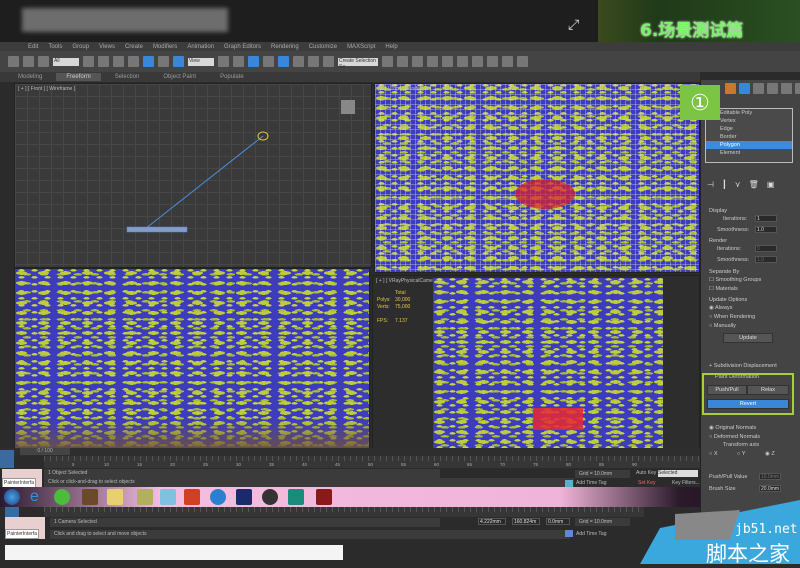  Describe the element at coordinates (738, 184) in the screenshot. I see `make-unique-icon: ⋎` at that location.